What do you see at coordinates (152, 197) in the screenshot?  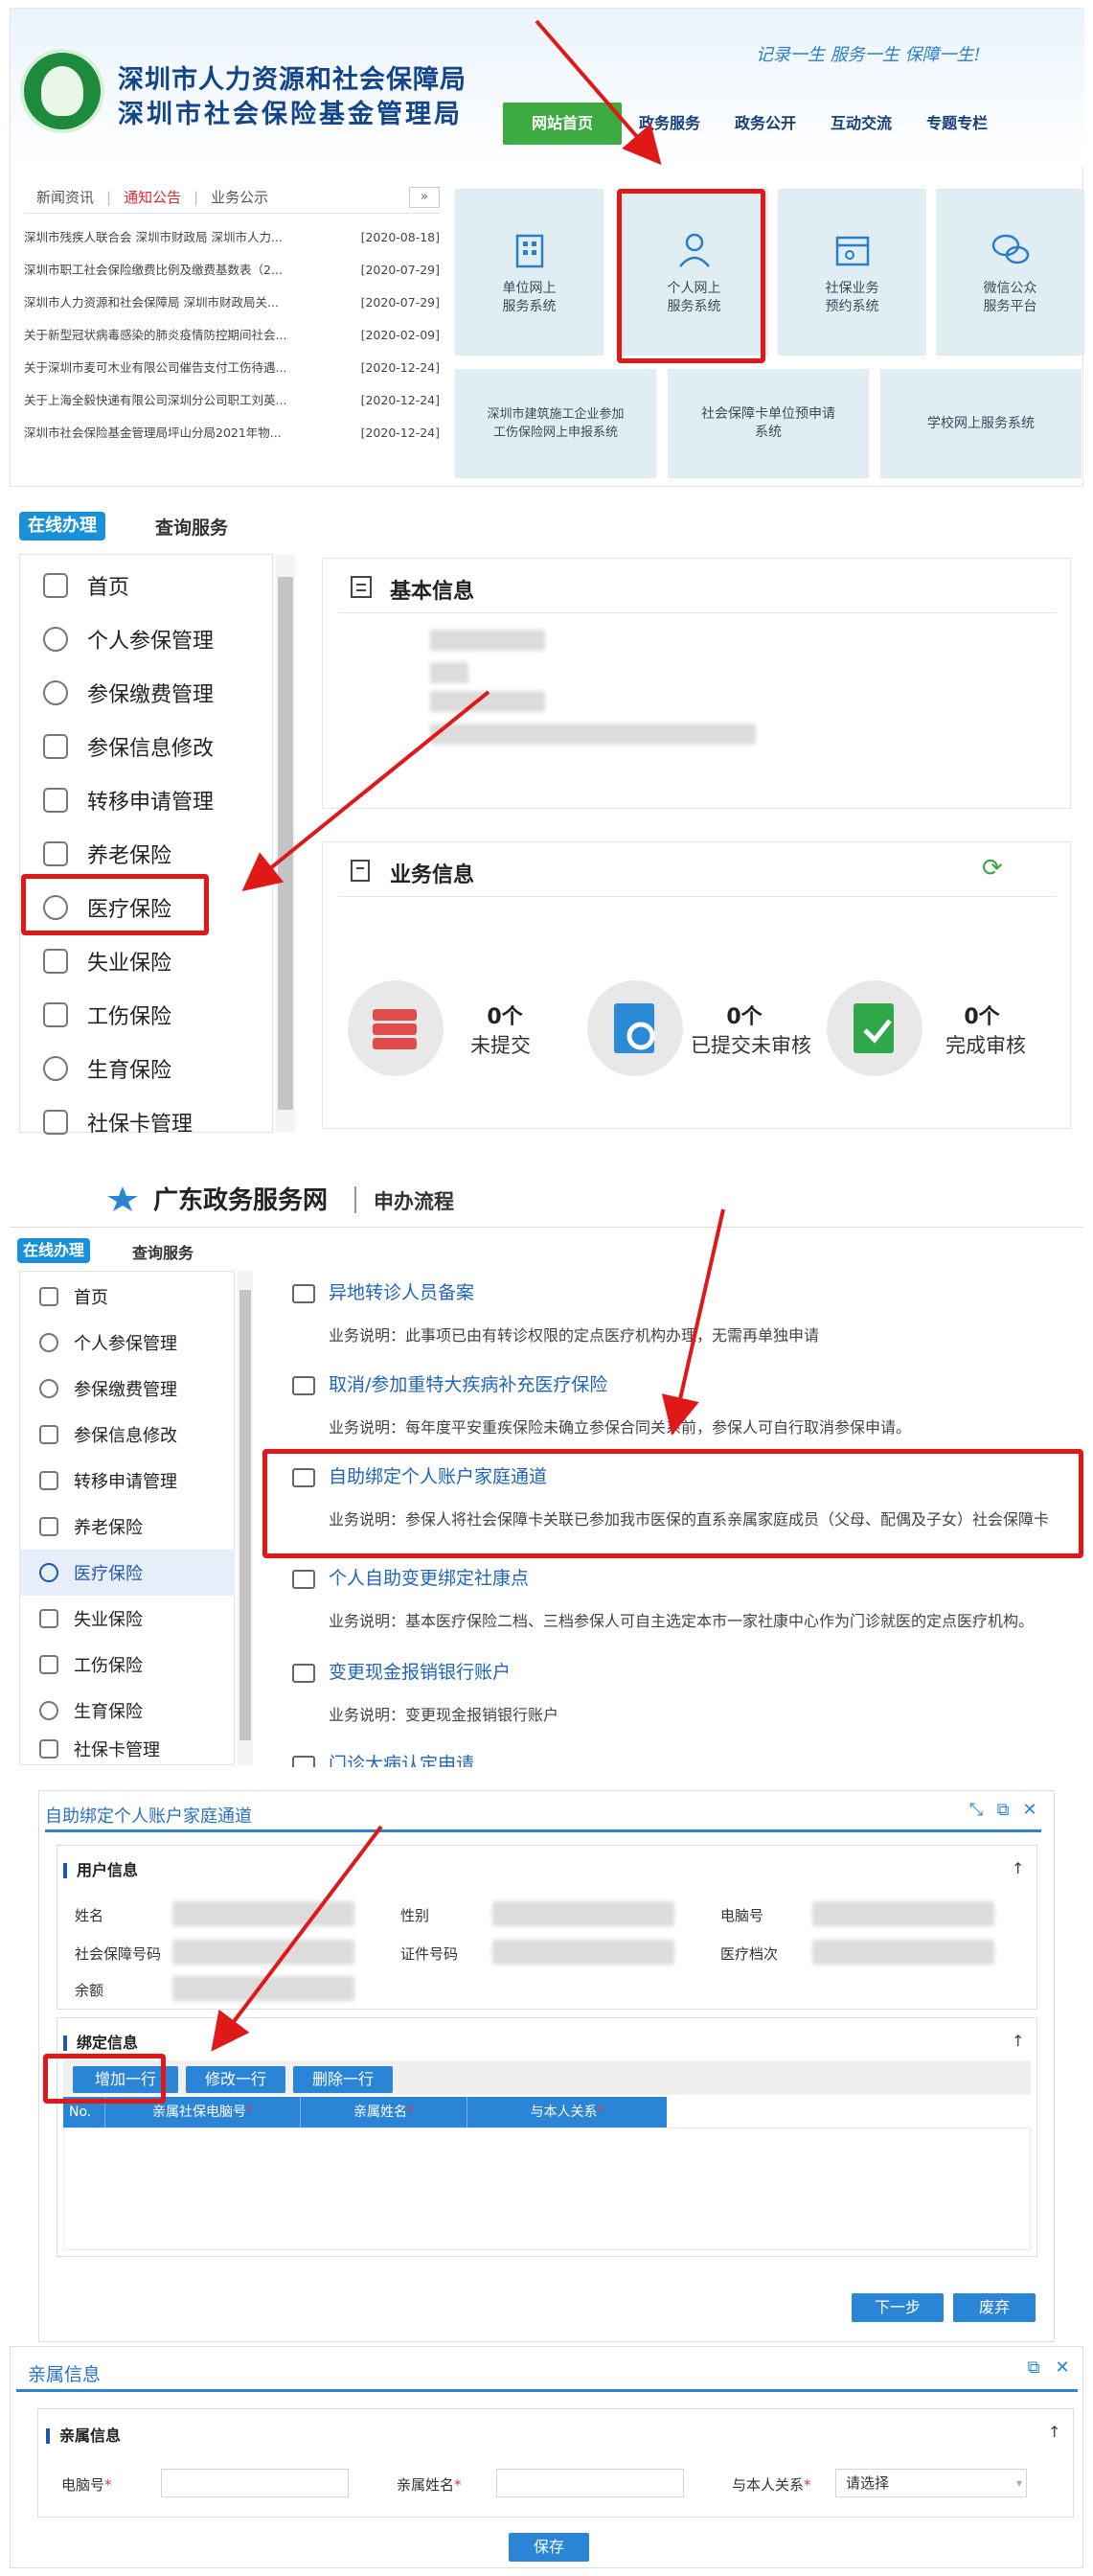 I see `tab-notices: 通知公告` at bounding box center [152, 197].